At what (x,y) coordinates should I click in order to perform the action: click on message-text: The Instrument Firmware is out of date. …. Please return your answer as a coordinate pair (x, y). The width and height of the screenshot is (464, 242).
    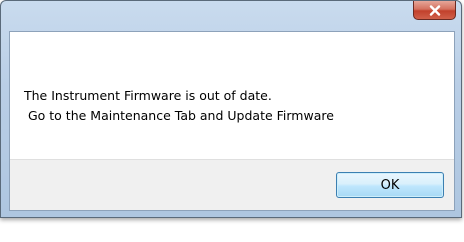
    Looking at the image, I should click on (179, 106).